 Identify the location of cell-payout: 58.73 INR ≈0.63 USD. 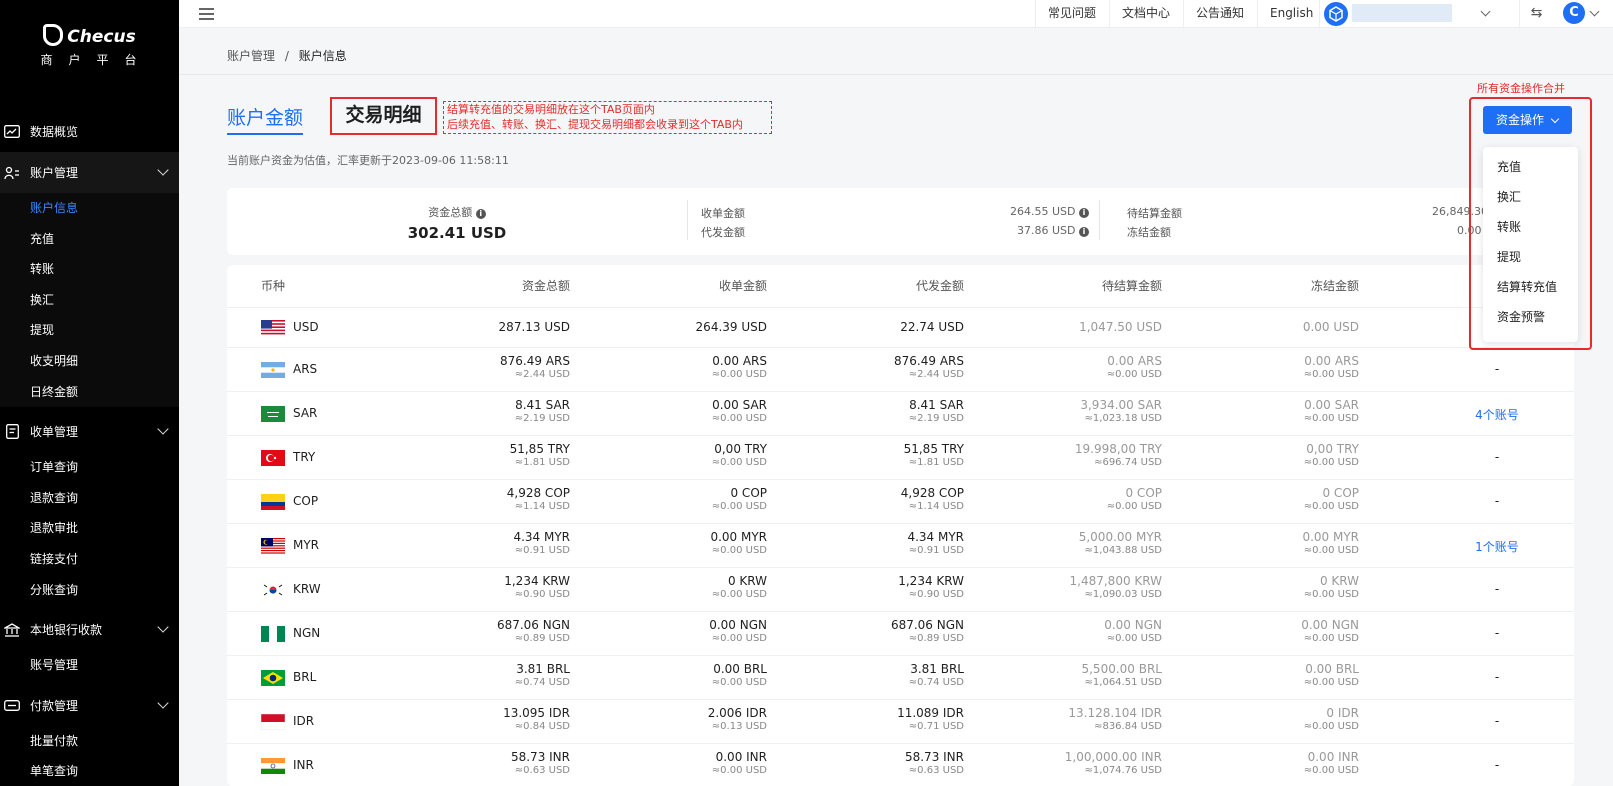
(934, 763).